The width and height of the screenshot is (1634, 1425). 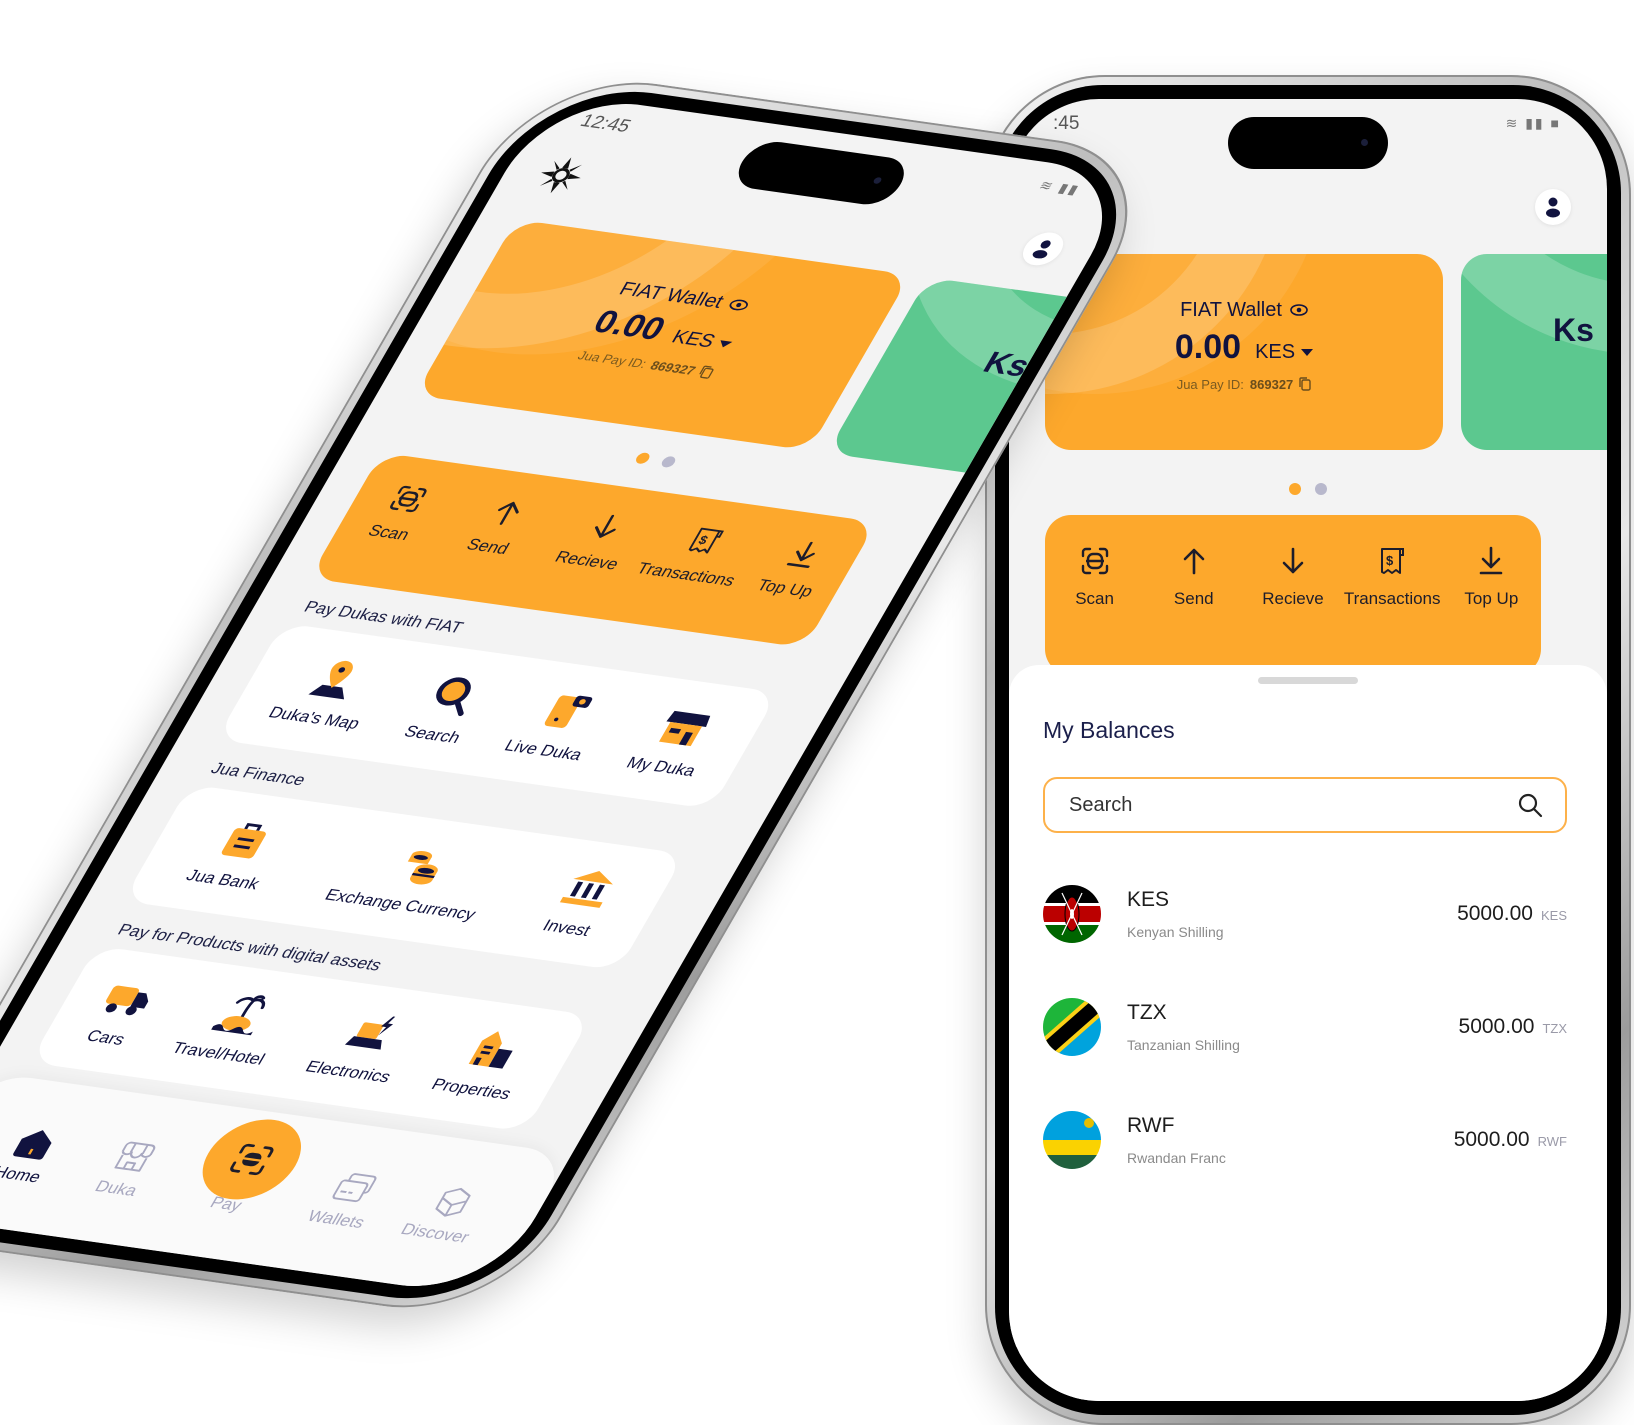 I want to click on balances-search-field, so click(x=1305, y=805).